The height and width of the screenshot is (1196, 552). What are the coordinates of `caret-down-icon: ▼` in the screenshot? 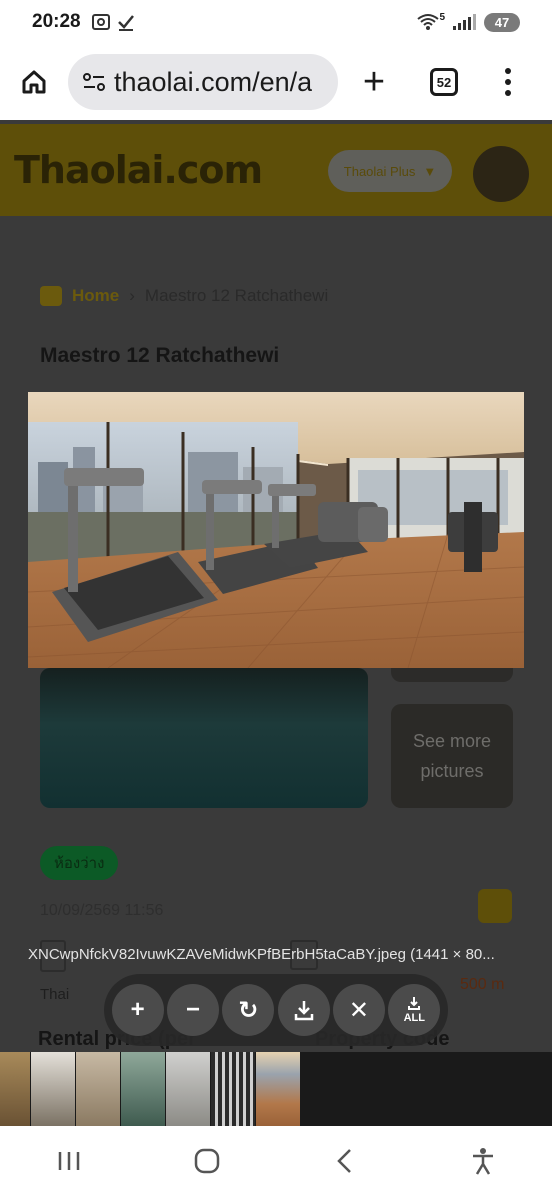 It's located at (430, 171).